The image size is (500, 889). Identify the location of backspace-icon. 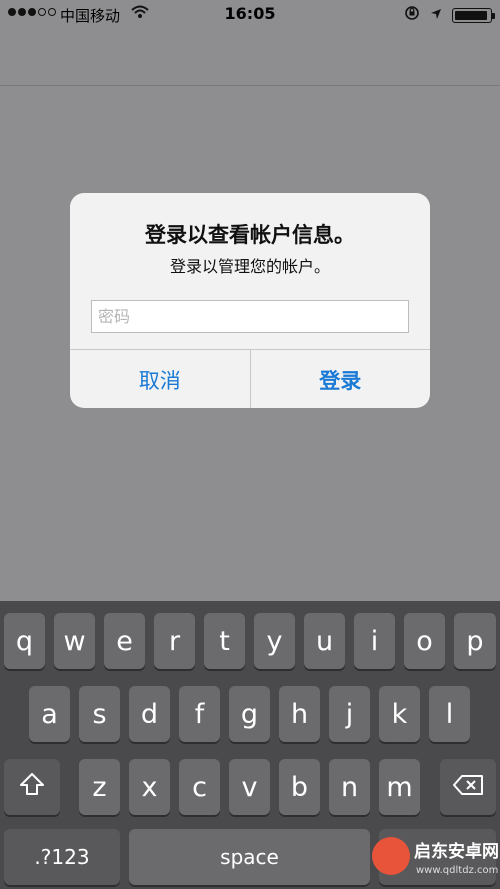
(468, 787).